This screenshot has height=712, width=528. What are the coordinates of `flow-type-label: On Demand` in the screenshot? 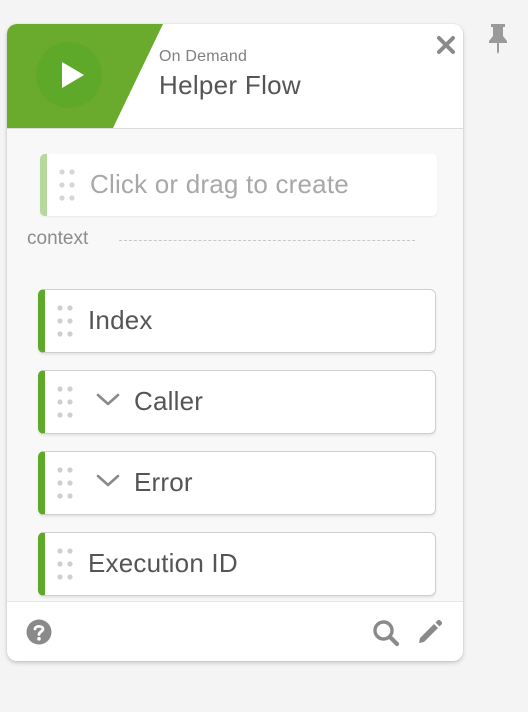 It's located at (203, 56).